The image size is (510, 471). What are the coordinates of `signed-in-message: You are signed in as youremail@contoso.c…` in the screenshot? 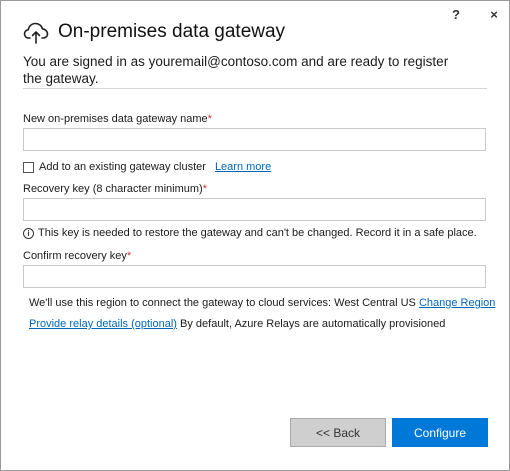 It's located at (236, 70).